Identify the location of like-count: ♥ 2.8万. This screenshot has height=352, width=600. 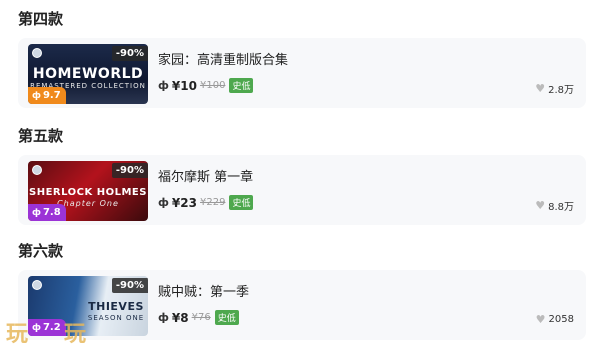
(554, 88).